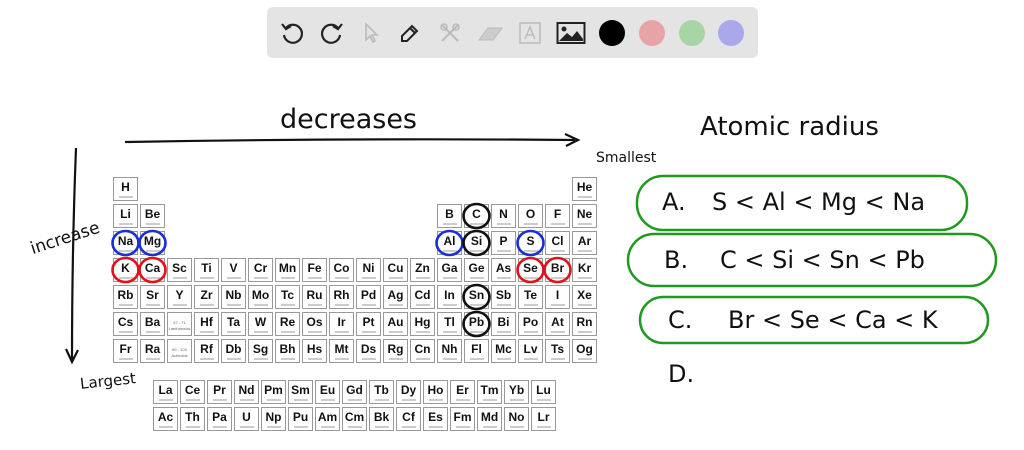 The height and width of the screenshot is (450, 1024). What do you see at coordinates (349, 119) in the screenshot?
I see `decreases-label: decreases` at bounding box center [349, 119].